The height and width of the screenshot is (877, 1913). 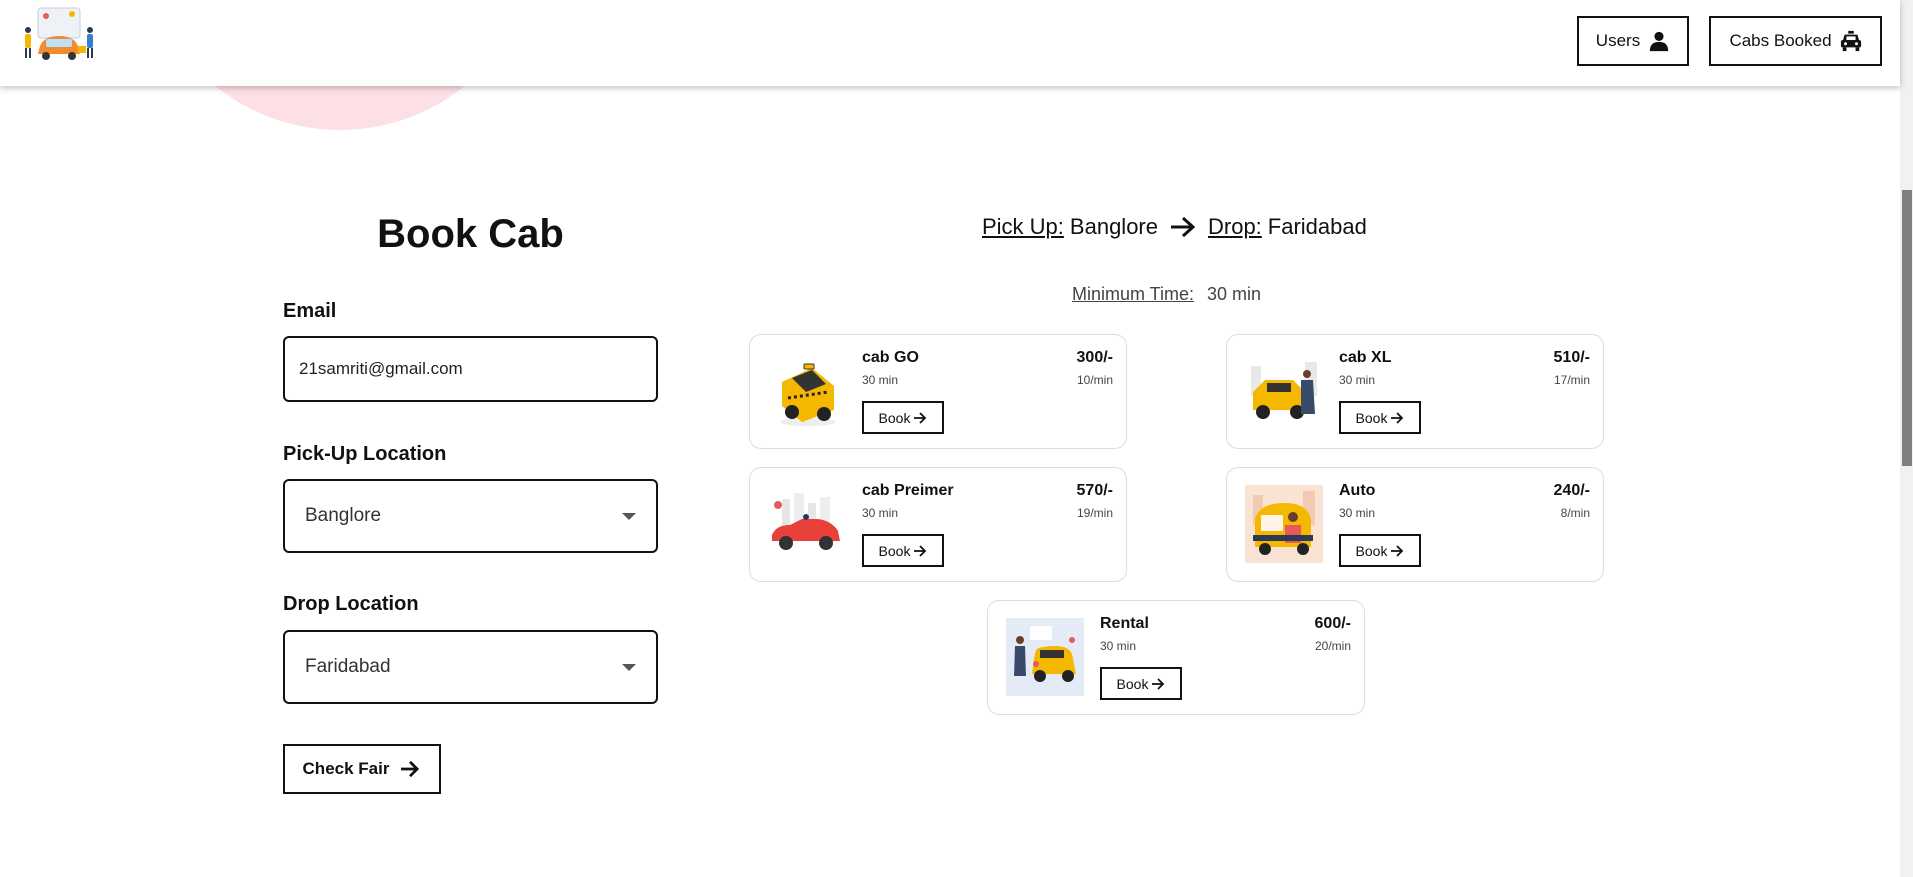 What do you see at coordinates (1133, 294) in the screenshot?
I see `minimum-time-label: Minimum Time:` at bounding box center [1133, 294].